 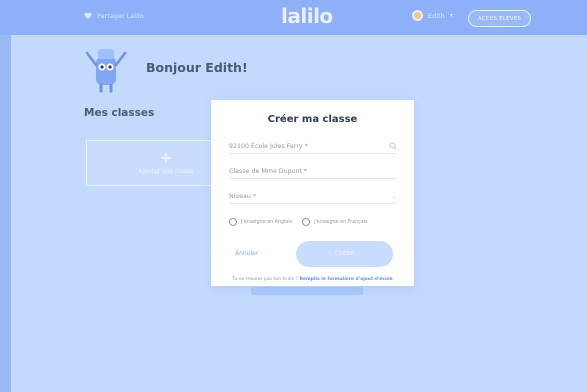 I want to click on greeting-heading: Bonjour Edith!, so click(x=197, y=67).